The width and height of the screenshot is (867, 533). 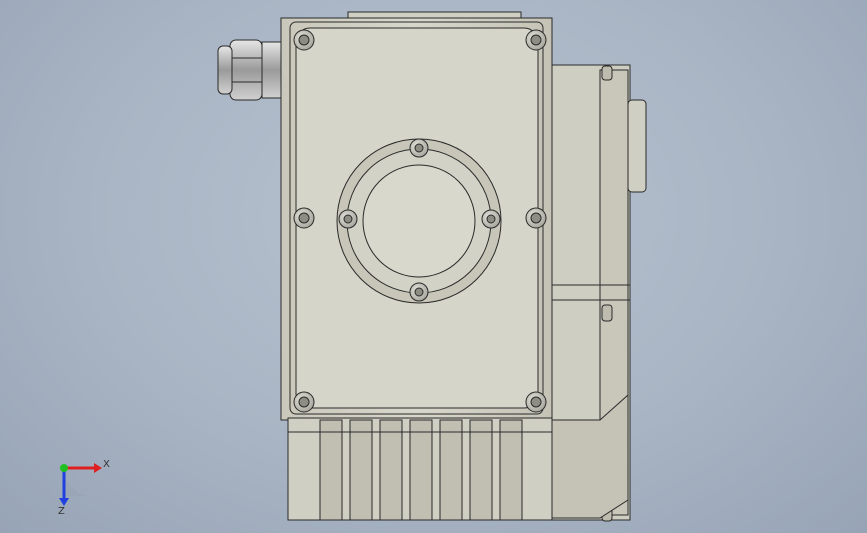 I want to click on side-lug-mid, so click(x=607, y=313).